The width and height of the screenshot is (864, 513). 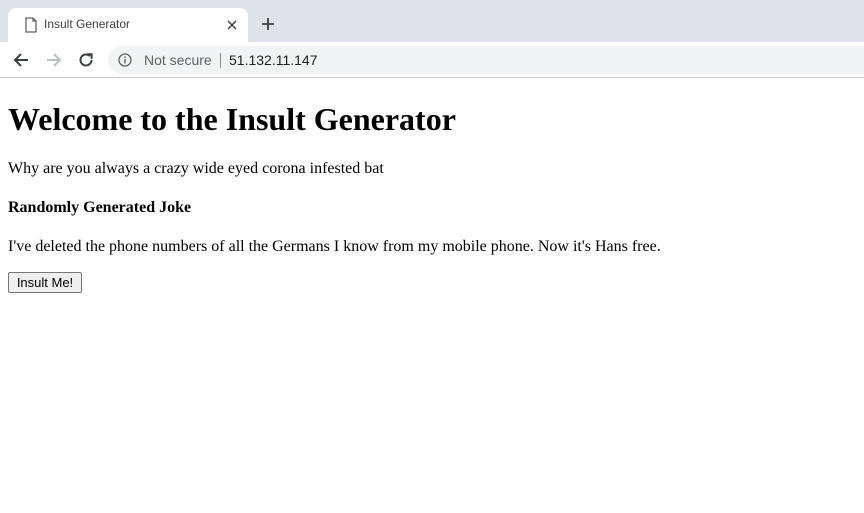 What do you see at coordinates (100, 207) in the screenshot?
I see `joke-heading: Randomly Generated Joke` at bounding box center [100, 207].